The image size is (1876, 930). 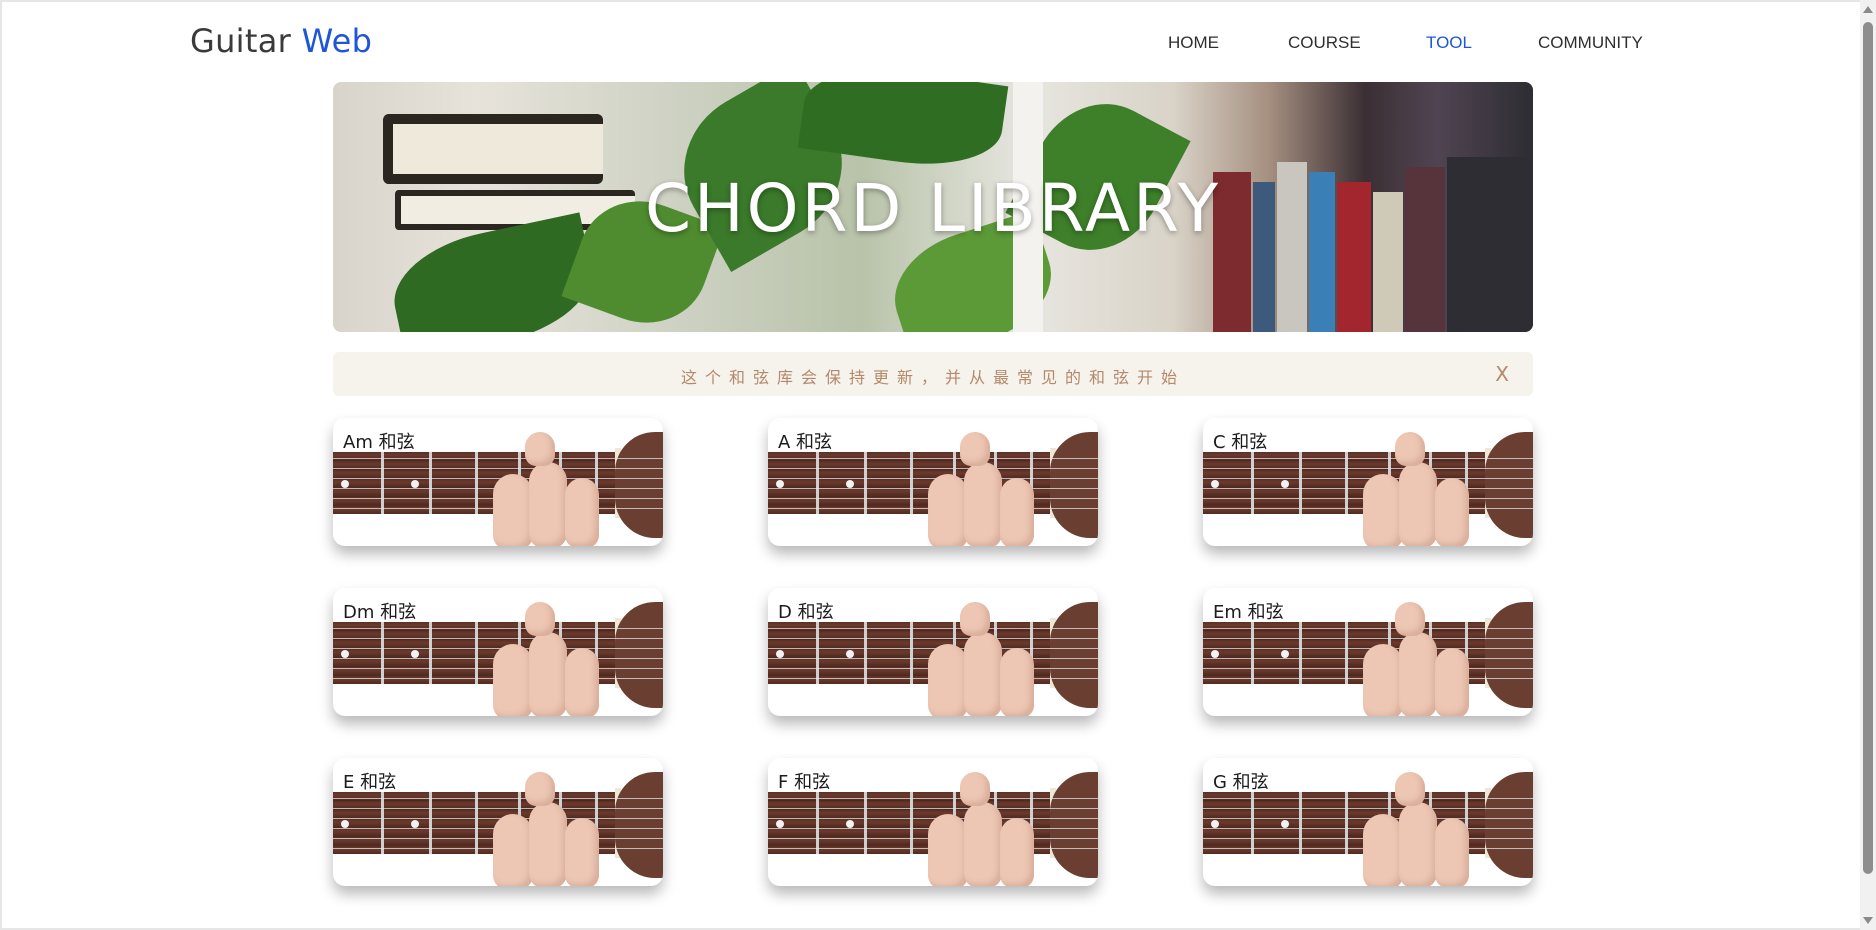 What do you see at coordinates (806, 612) in the screenshot?
I see `chord-label: D 和弦` at bounding box center [806, 612].